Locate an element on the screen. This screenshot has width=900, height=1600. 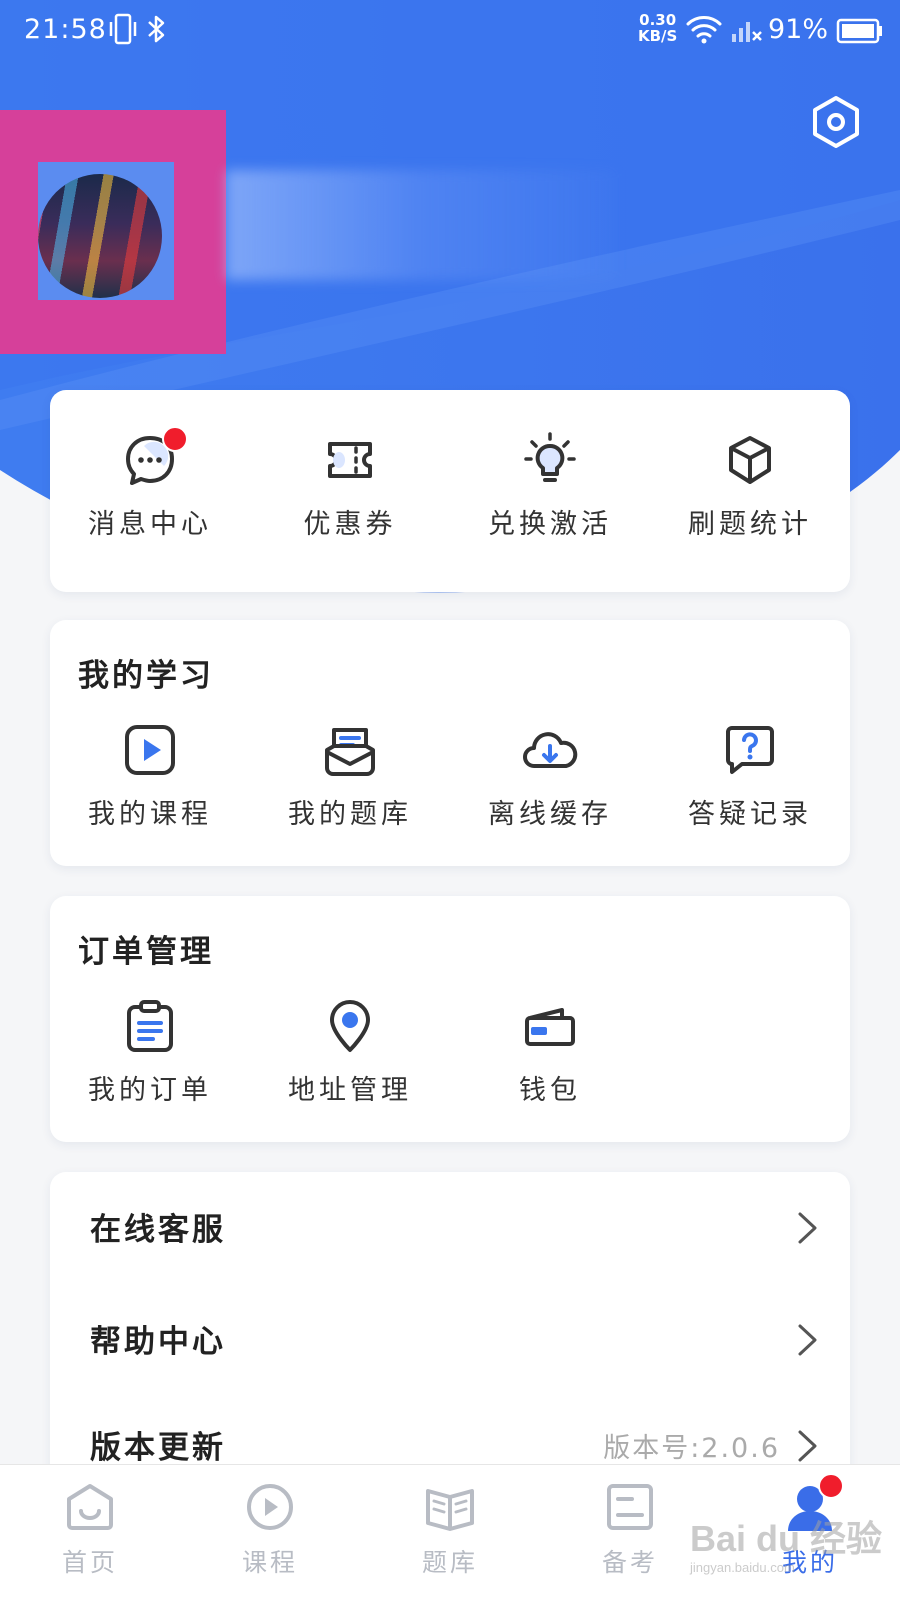
tab-question-bank: 题库 is located at coordinates (450, 1530).